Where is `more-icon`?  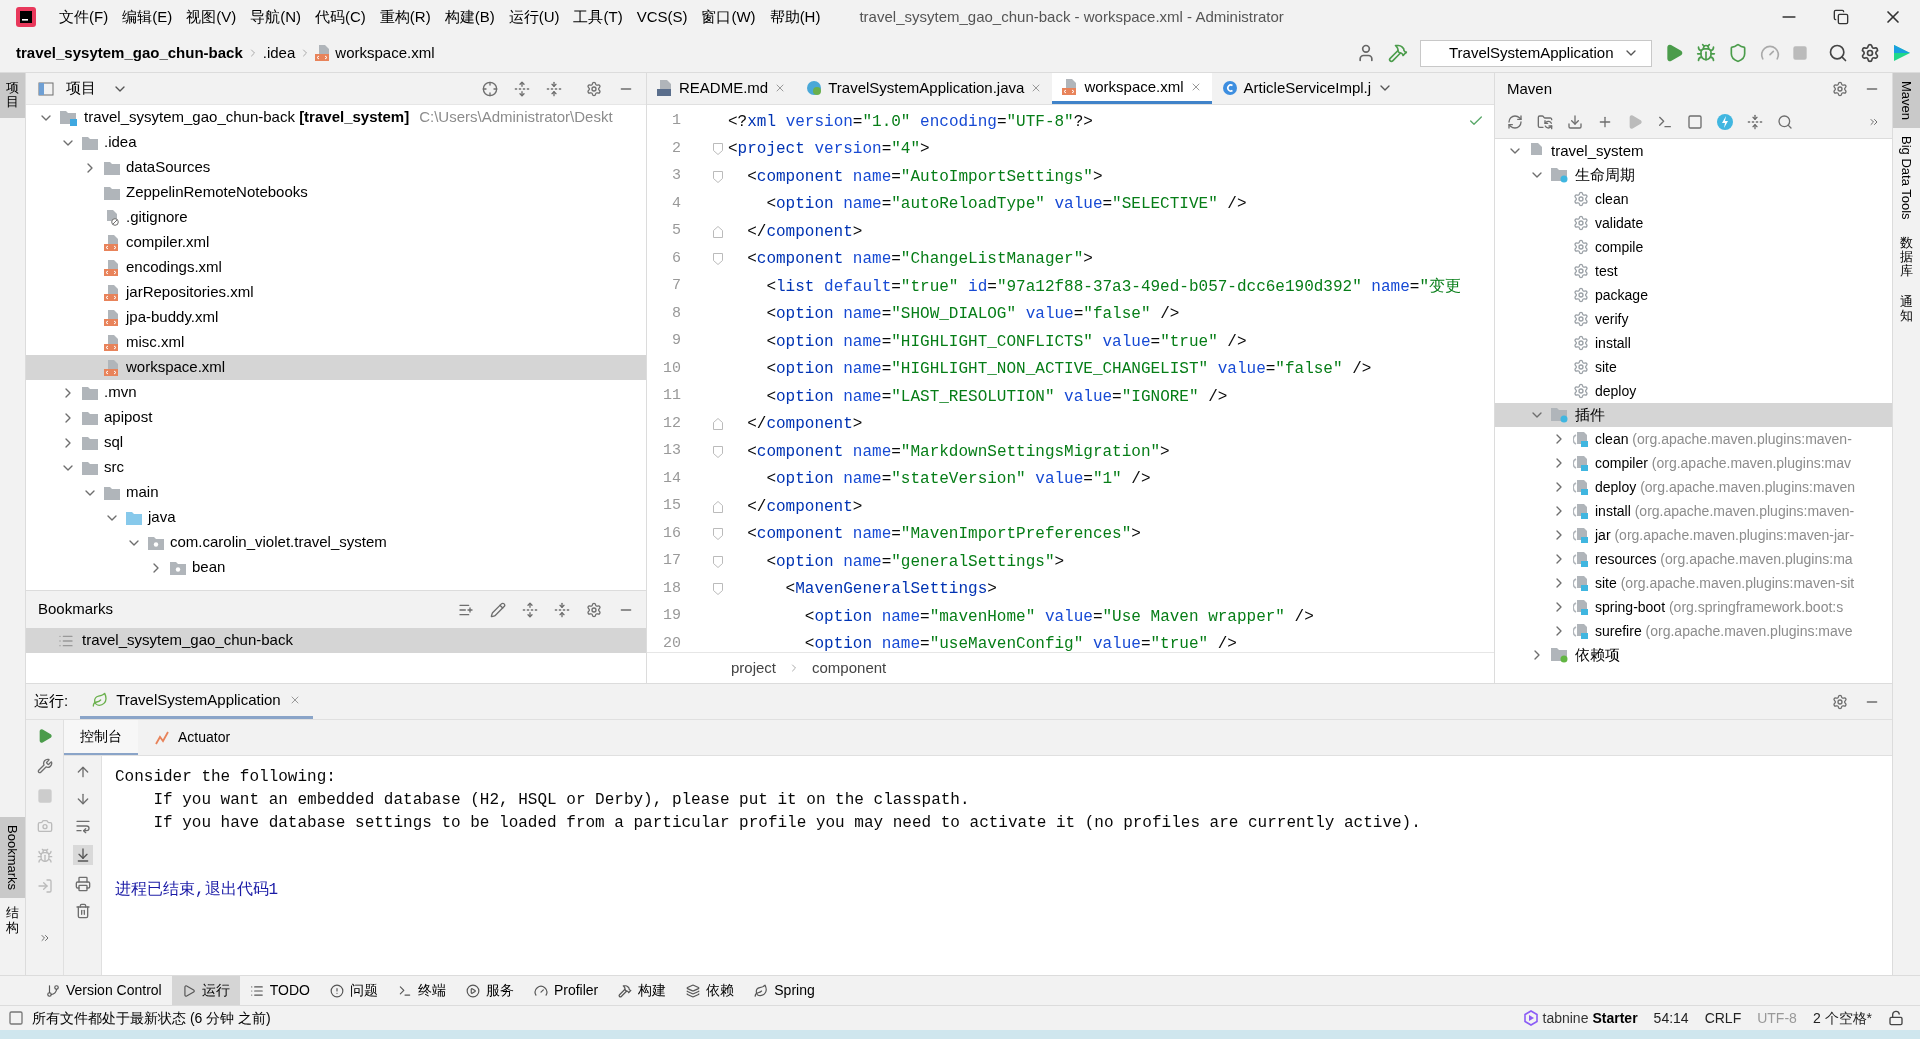
more-icon is located at coordinates (44, 938).